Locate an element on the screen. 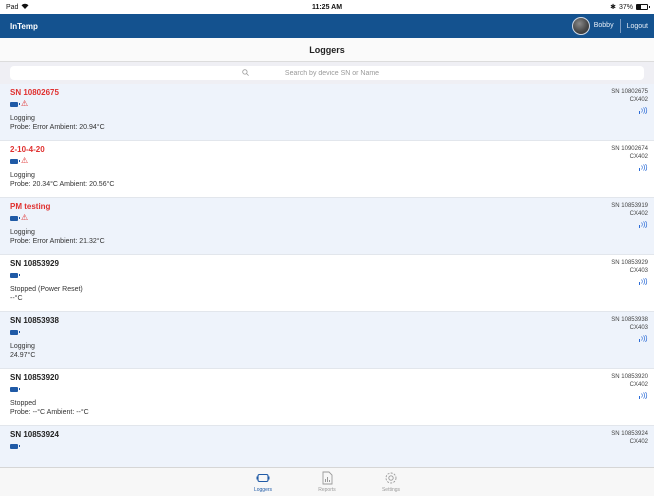 This screenshot has height=496, width=654. tab-label: Loggers is located at coordinates (263, 490).